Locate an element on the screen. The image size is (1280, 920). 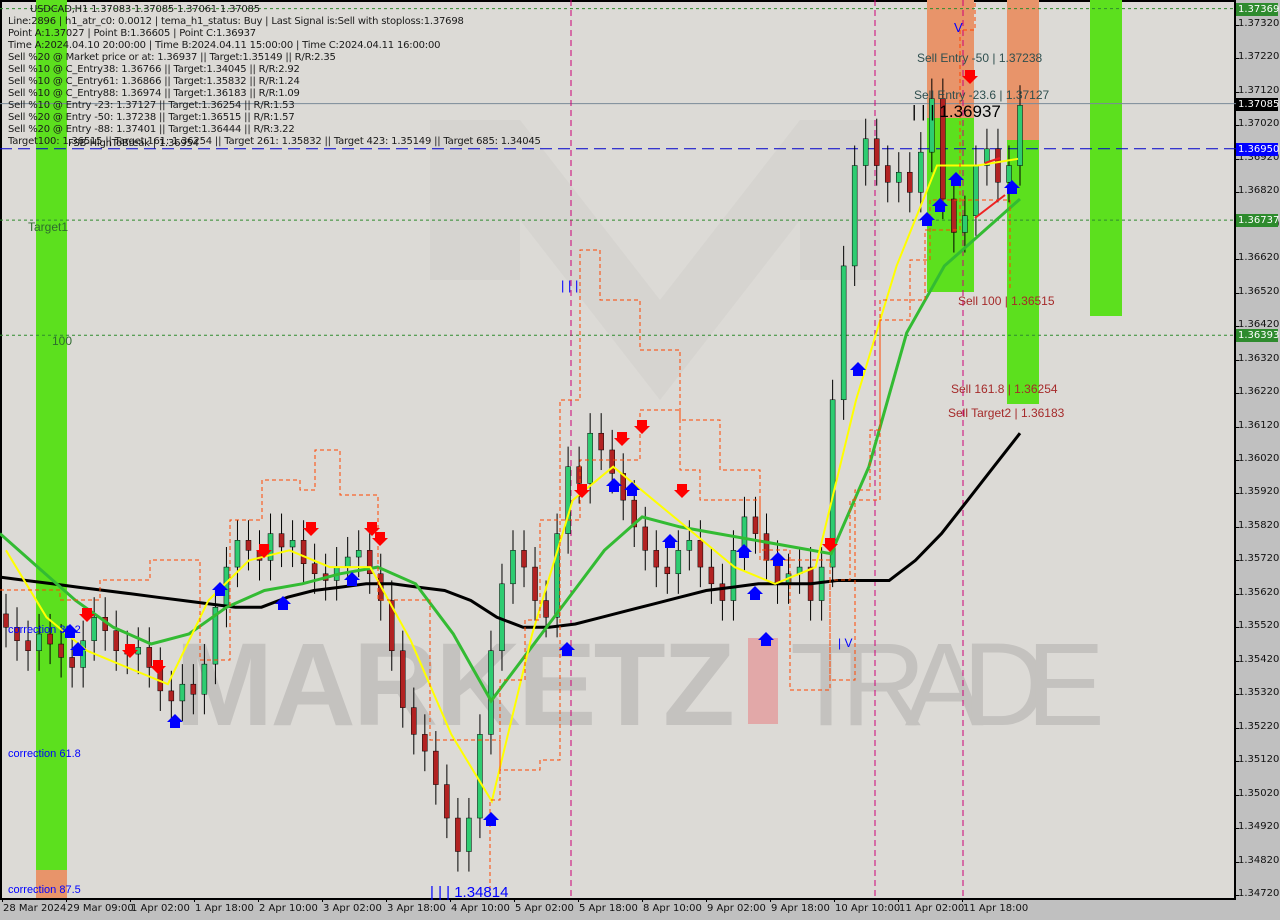
y-tick-label: 1.36620 is located at coordinates (1259, 258).